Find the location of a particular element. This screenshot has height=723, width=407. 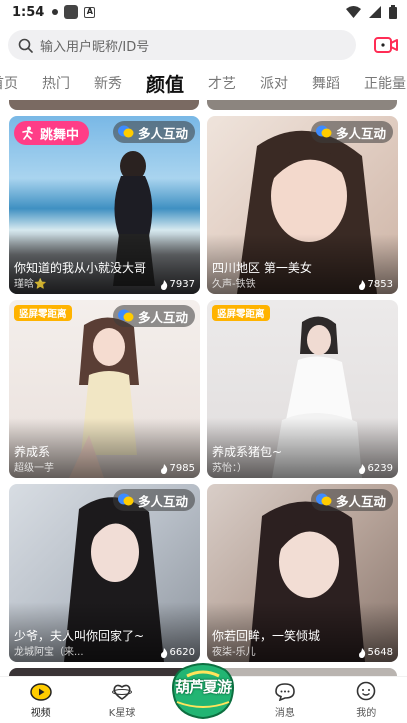

tab-positive: 正能量 is located at coordinates (385, 83).